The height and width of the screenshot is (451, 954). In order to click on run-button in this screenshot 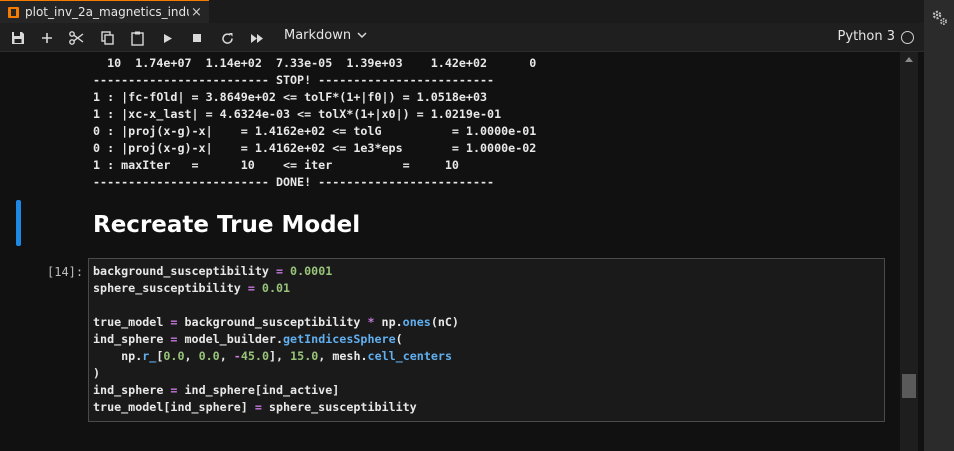, I will do `click(168, 38)`.